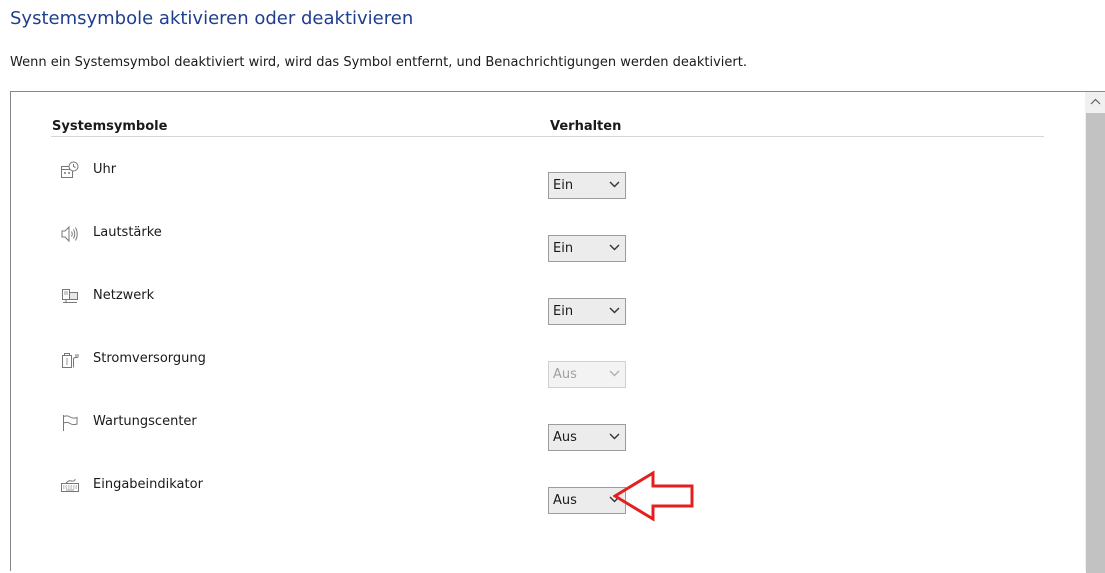 The image size is (1105, 573). I want to click on clock-icon, so click(70, 171).